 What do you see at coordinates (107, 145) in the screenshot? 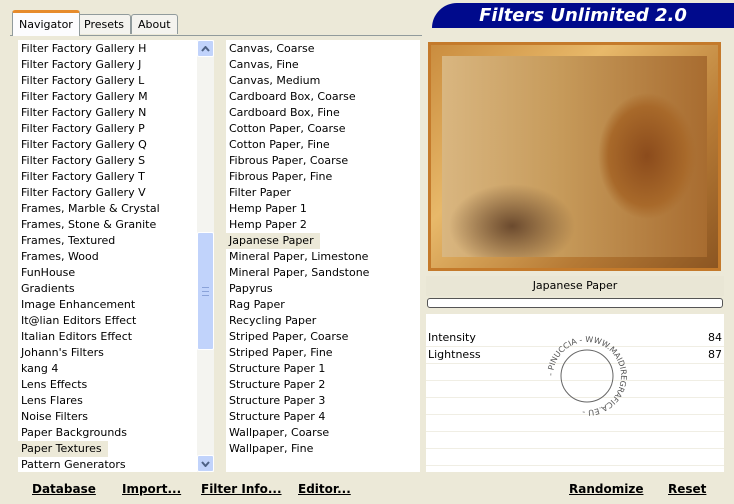
I see `category-item: Filter Factory Gallery Q` at bounding box center [107, 145].